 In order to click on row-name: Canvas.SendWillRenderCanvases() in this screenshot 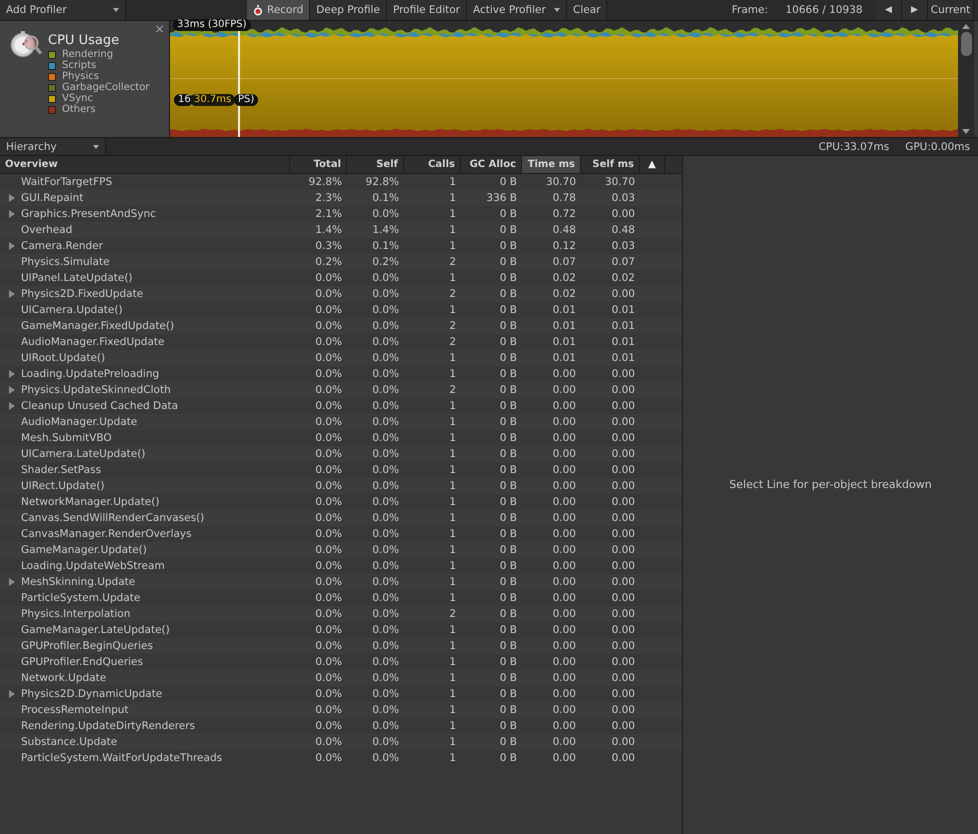, I will do `click(112, 518)`.